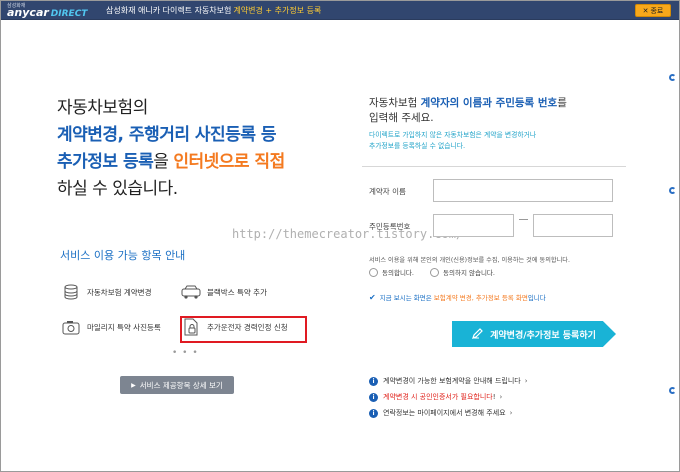  What do you see at coordinates (171, 162) in the screenshot?
I see `headline-line3: 추가정보 등록을 인터넷으로 직접` at bounding box center [171, 162].